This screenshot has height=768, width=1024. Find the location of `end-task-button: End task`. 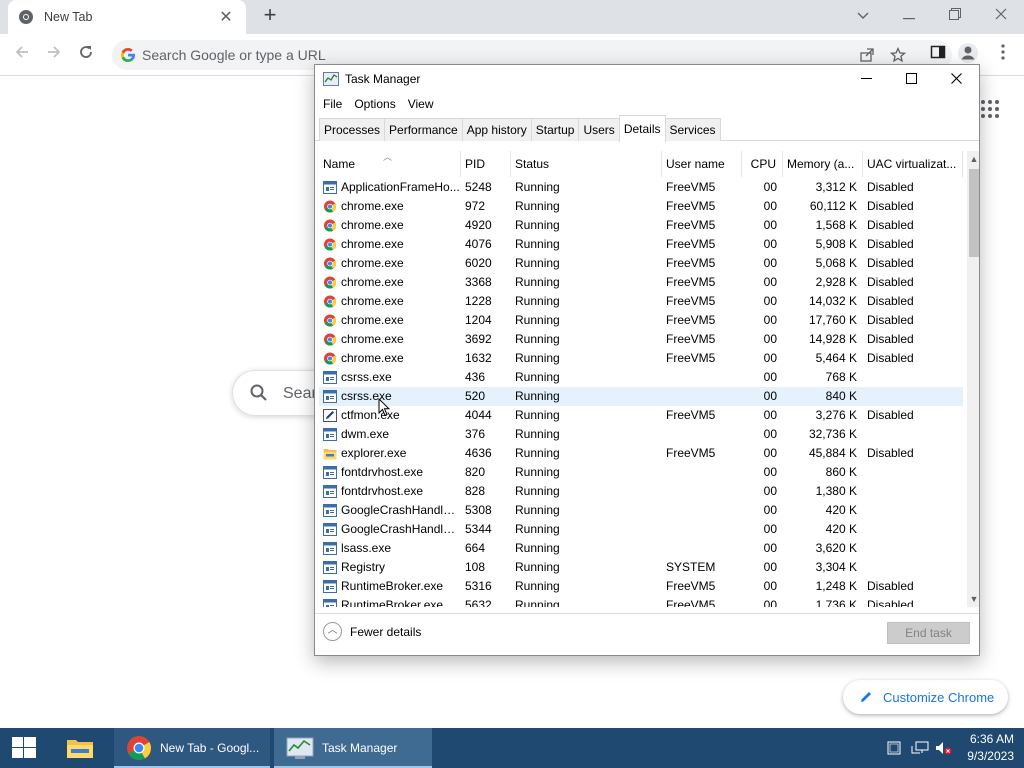

end-task-button: End task is located at coordinates (928, 633).